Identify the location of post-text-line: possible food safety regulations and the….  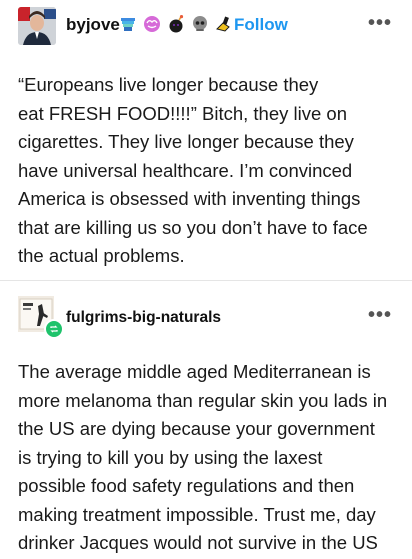
(186, 485).